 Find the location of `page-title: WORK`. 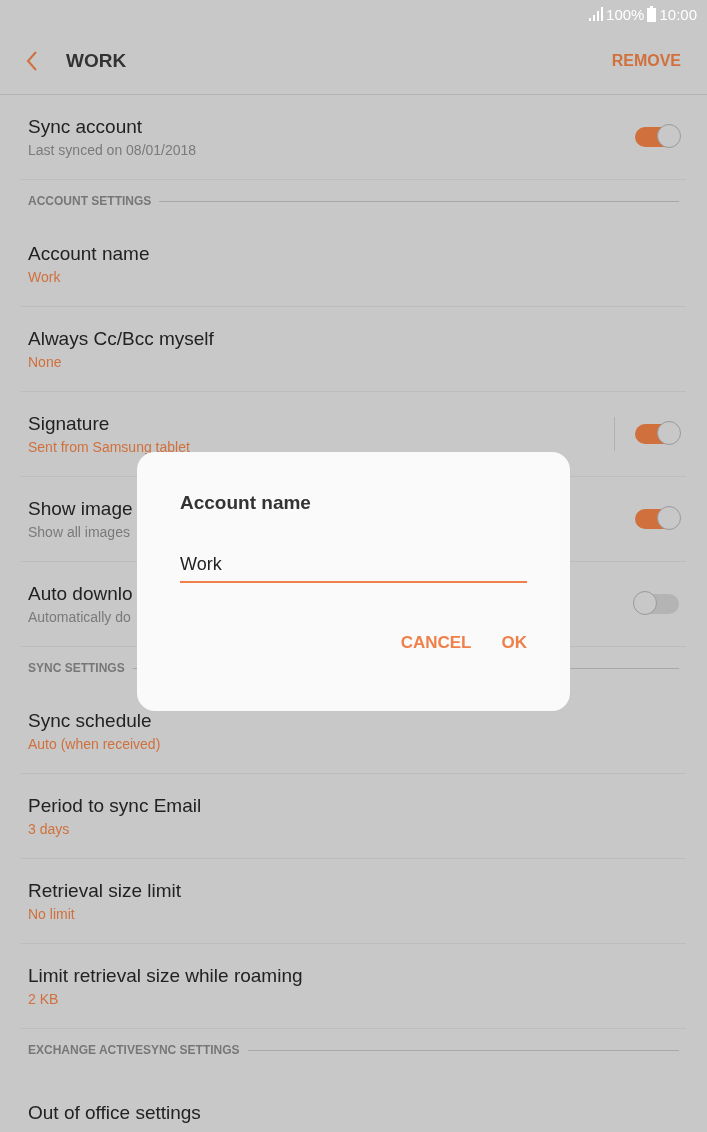

page-title: WORK is located at coordinates (97, 61).